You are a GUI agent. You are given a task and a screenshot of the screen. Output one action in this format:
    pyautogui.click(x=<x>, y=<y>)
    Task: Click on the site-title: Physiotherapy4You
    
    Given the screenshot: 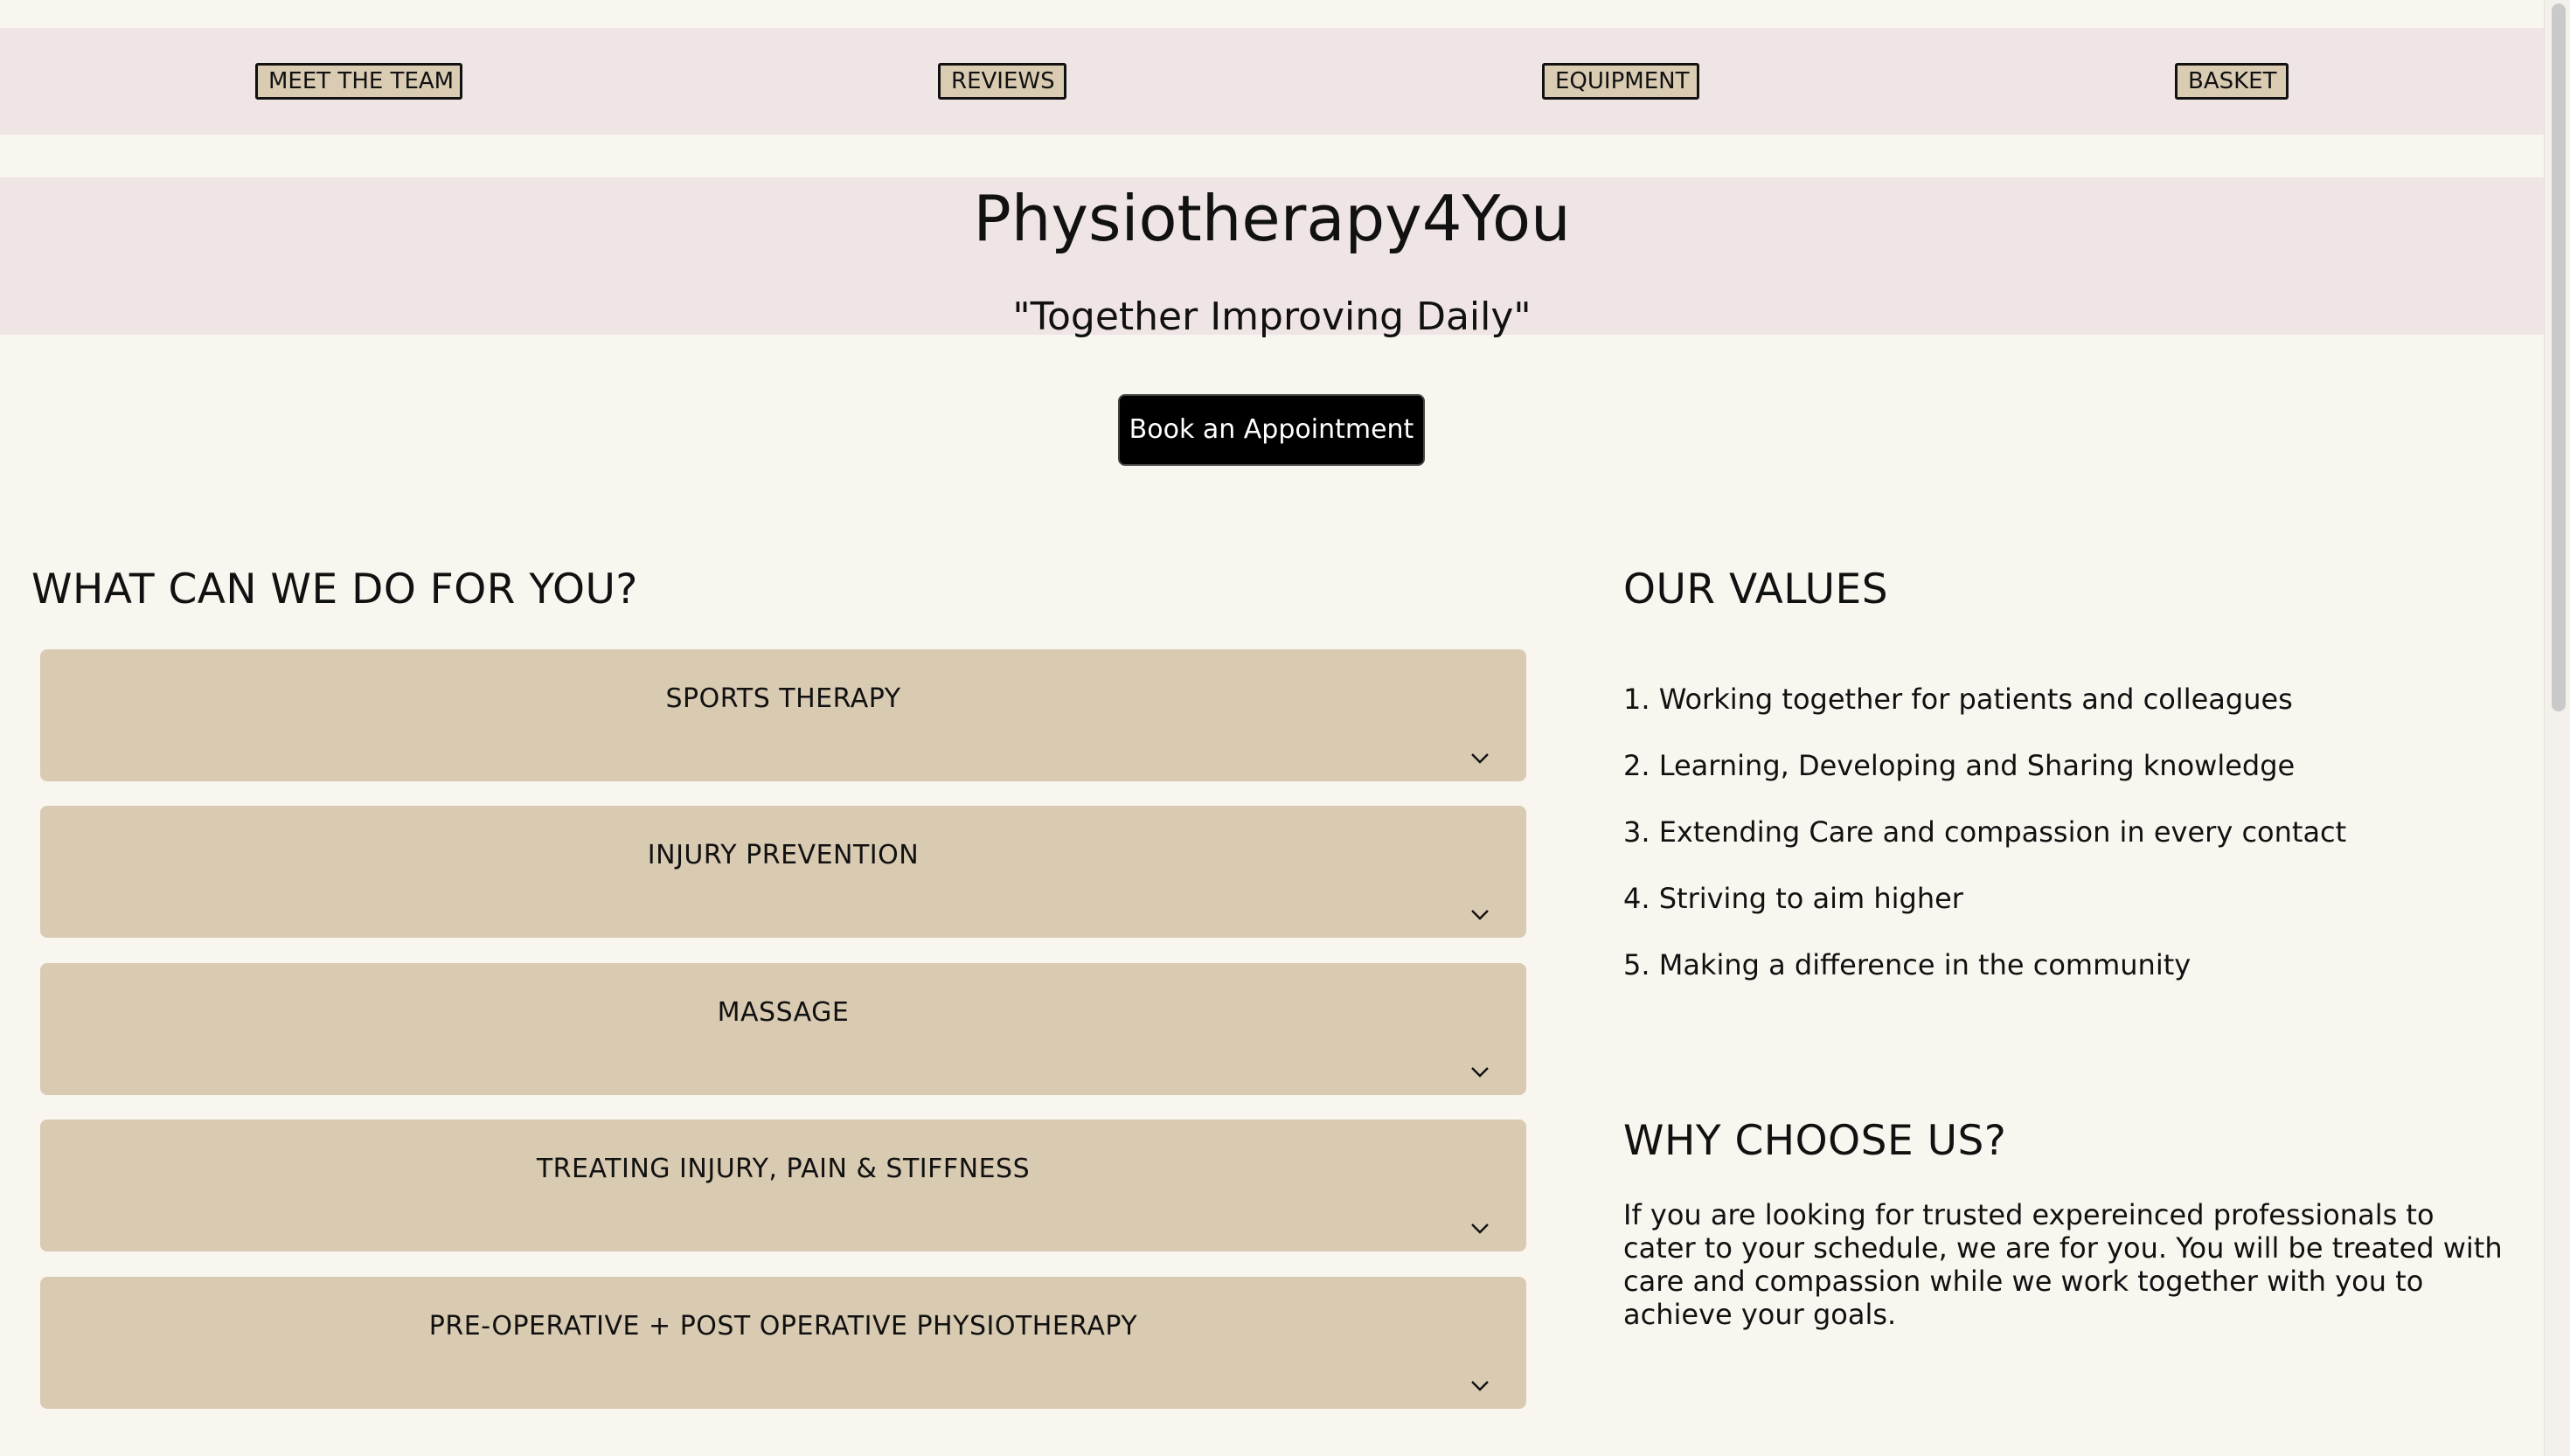 What is the action you would take?
    pyautogui.click(x=1272, y=218)
    